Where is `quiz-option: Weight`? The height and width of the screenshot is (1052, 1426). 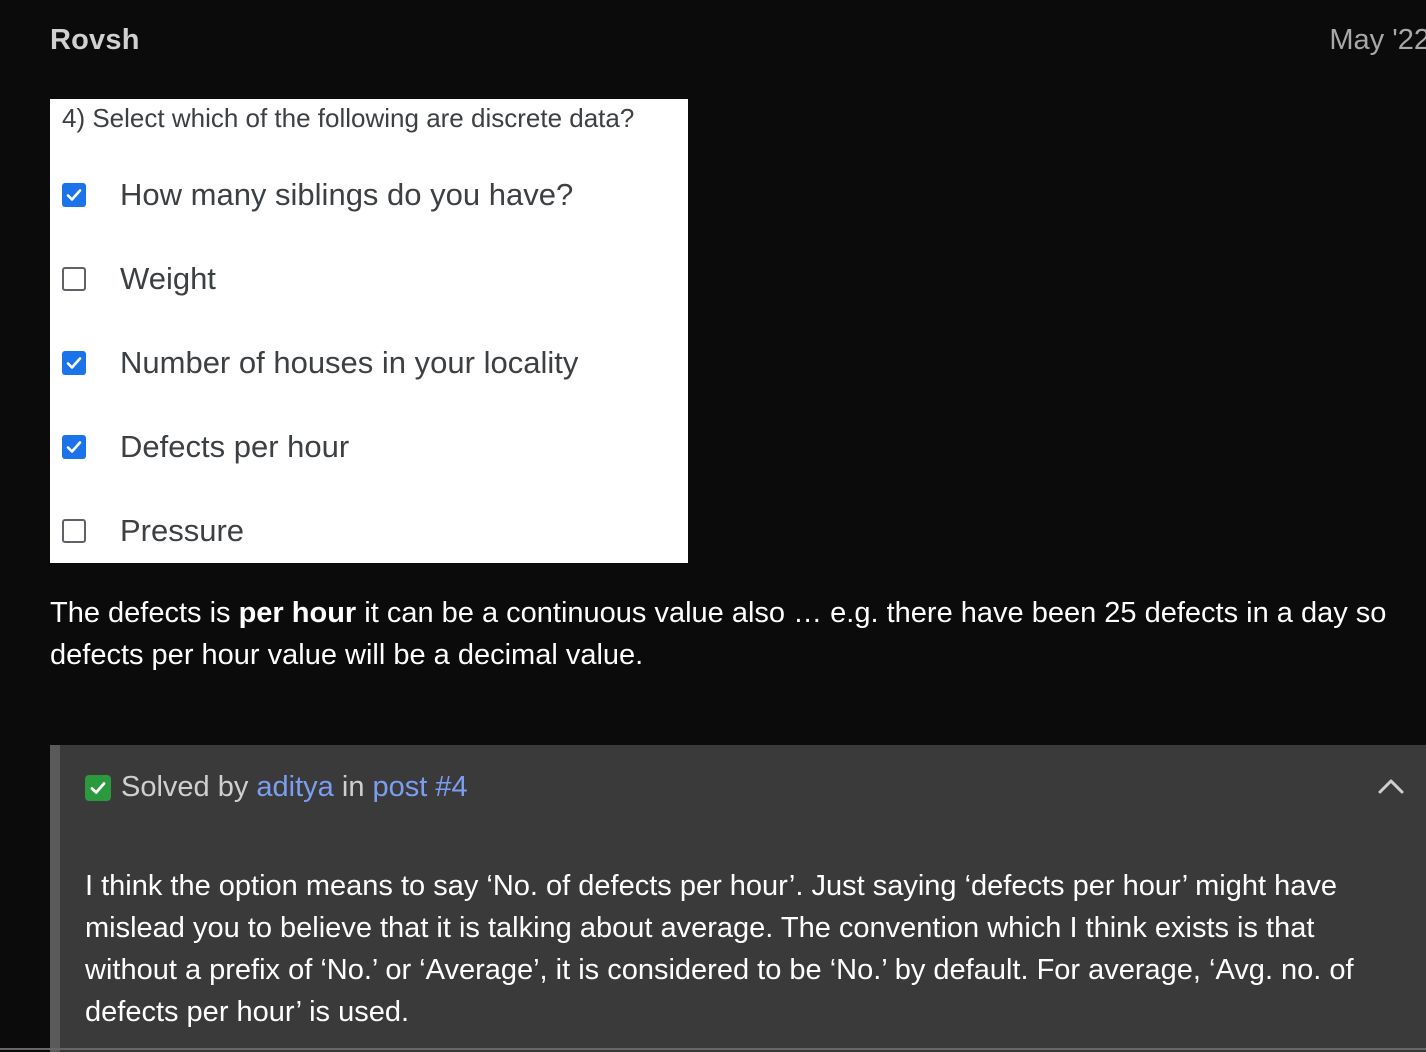 quiz-option: Weight is located at coordinates (139, 279).